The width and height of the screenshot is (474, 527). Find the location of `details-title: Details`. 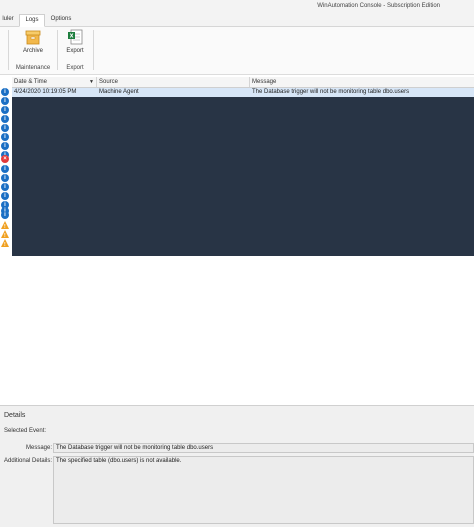

details-title: Details is located at coordinates (15, 415).